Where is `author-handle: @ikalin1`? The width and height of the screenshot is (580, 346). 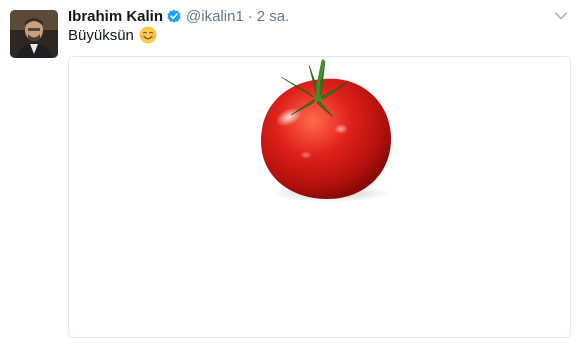 author-handle: @ikalin1 is located at coordinates (215, 16).